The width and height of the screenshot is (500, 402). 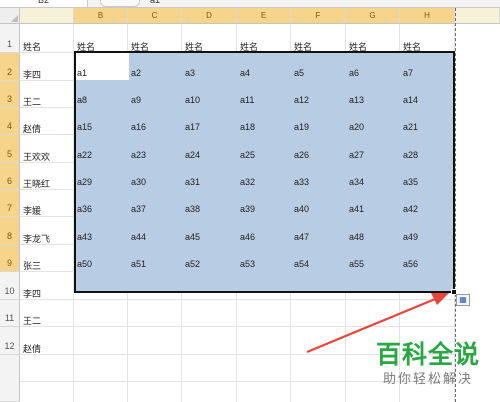 I want to click on watermark: 百科全说 助你轻松解决, so click(x=428, y=368).